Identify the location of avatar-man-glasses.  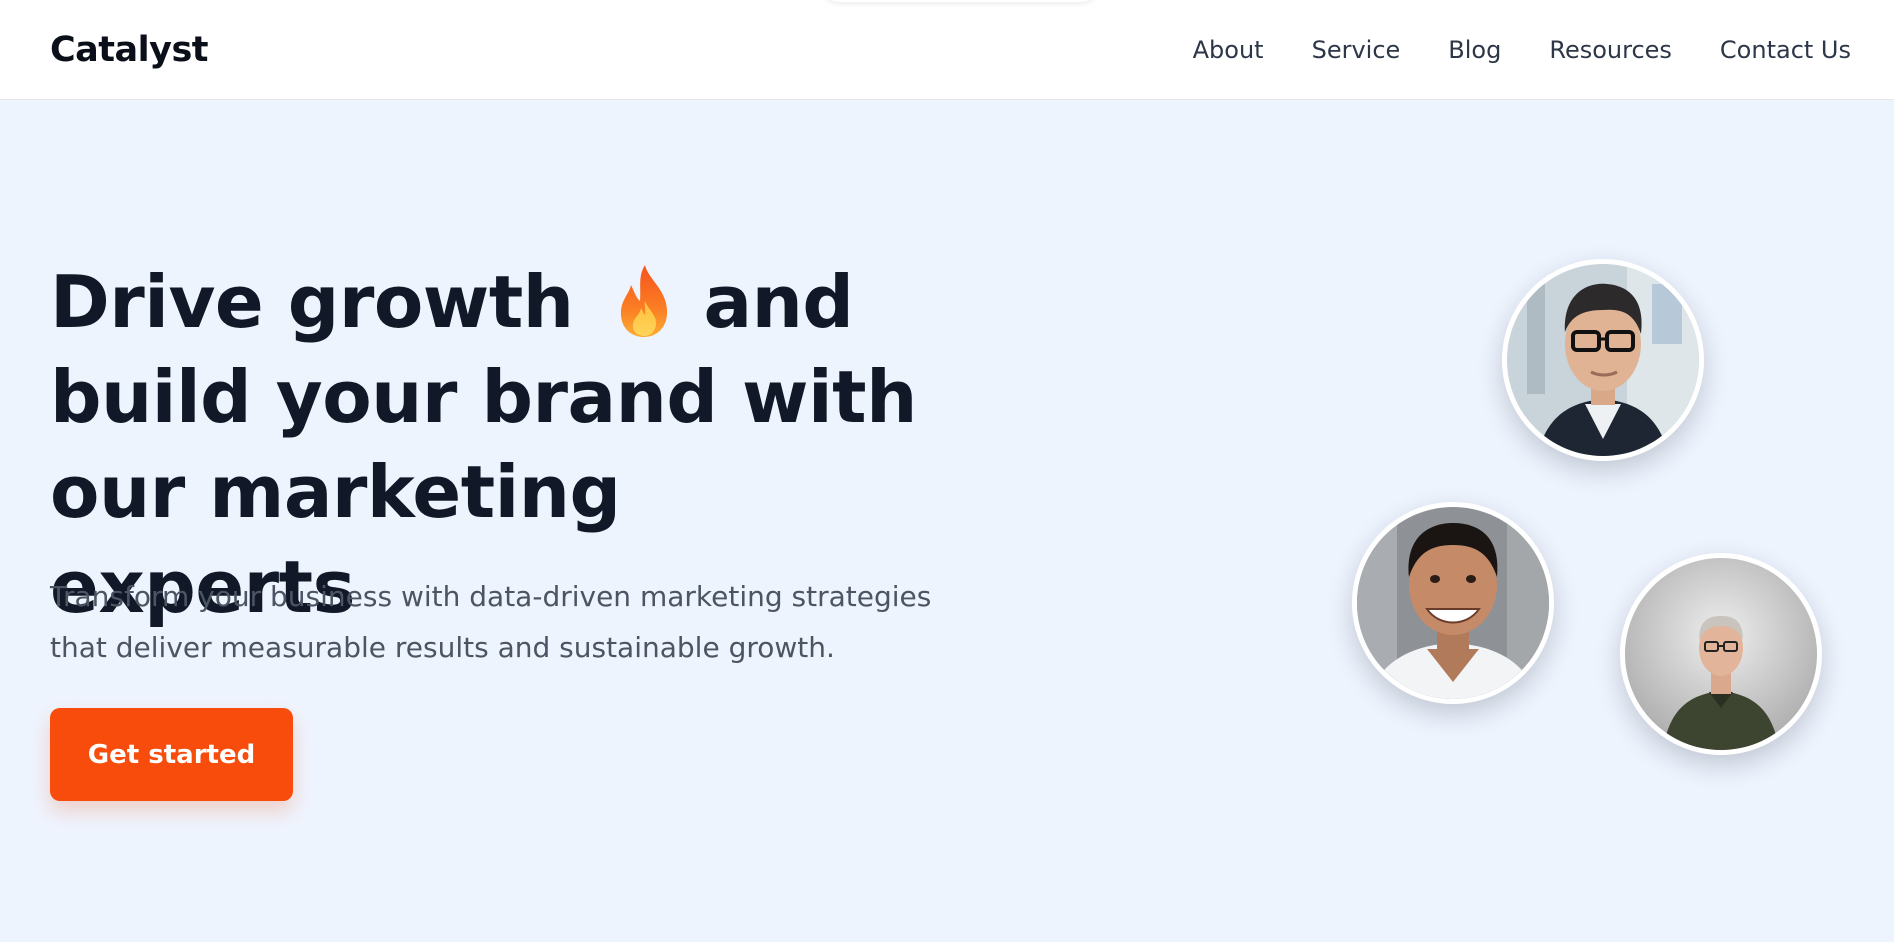
(1603, 360).